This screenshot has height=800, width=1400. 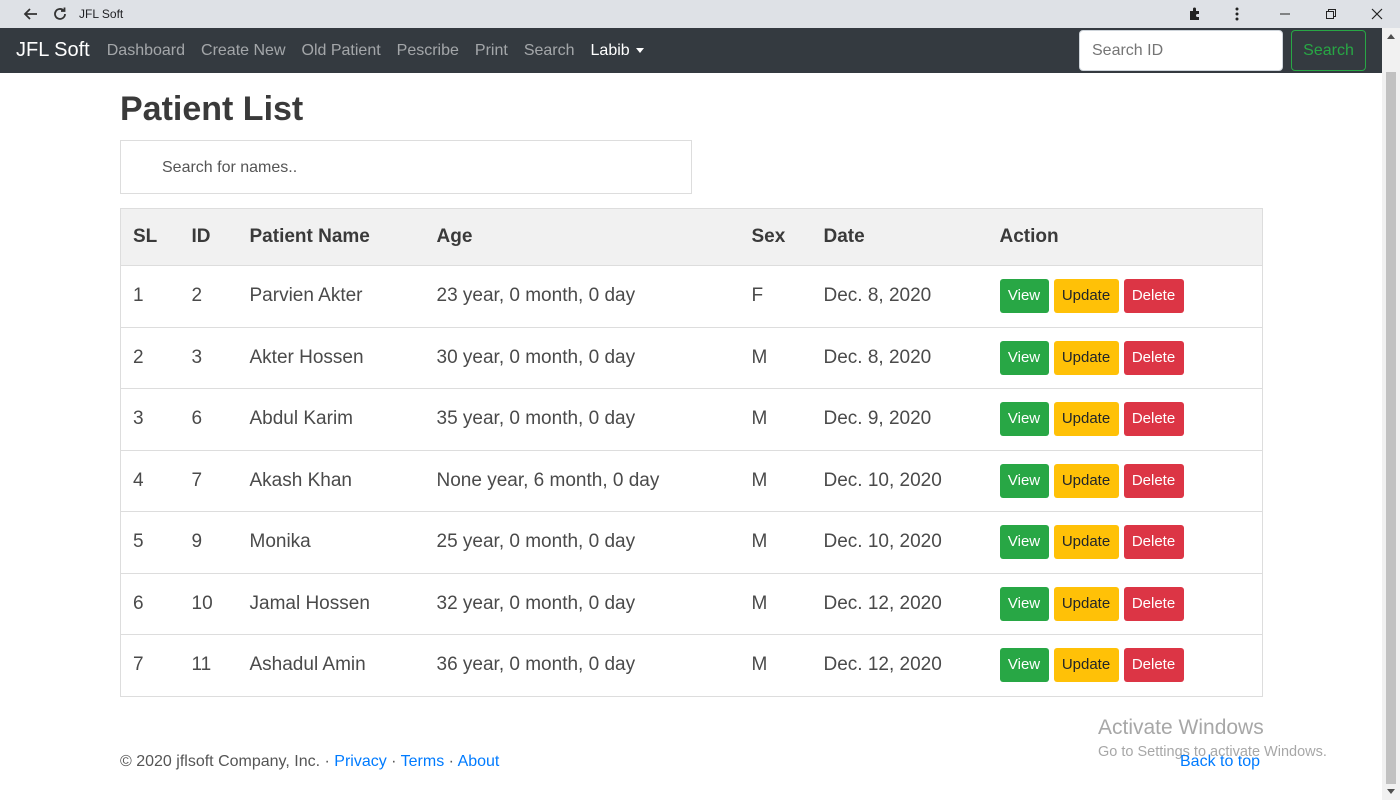 I want to click on cell-name: Akter Hossen, so click(x=331, y=358).